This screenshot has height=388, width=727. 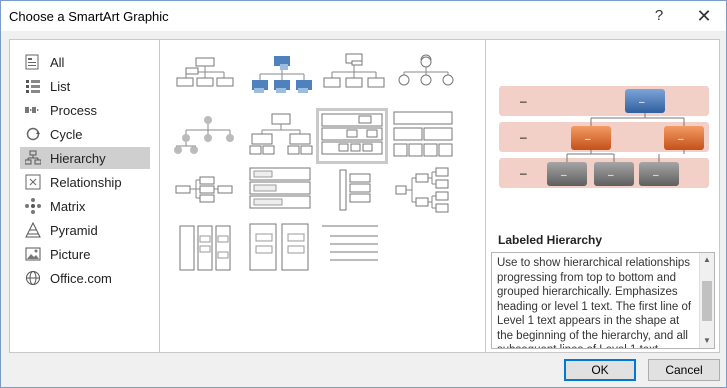 I want to click on title-bar: Choose a SmartArt Graphic ? ✕, so click(x=363, y=16).